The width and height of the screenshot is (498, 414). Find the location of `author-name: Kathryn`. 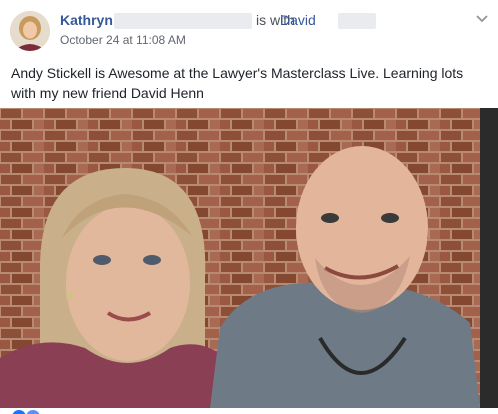

author-name: Kathryn is located at coordinates (86, 20).